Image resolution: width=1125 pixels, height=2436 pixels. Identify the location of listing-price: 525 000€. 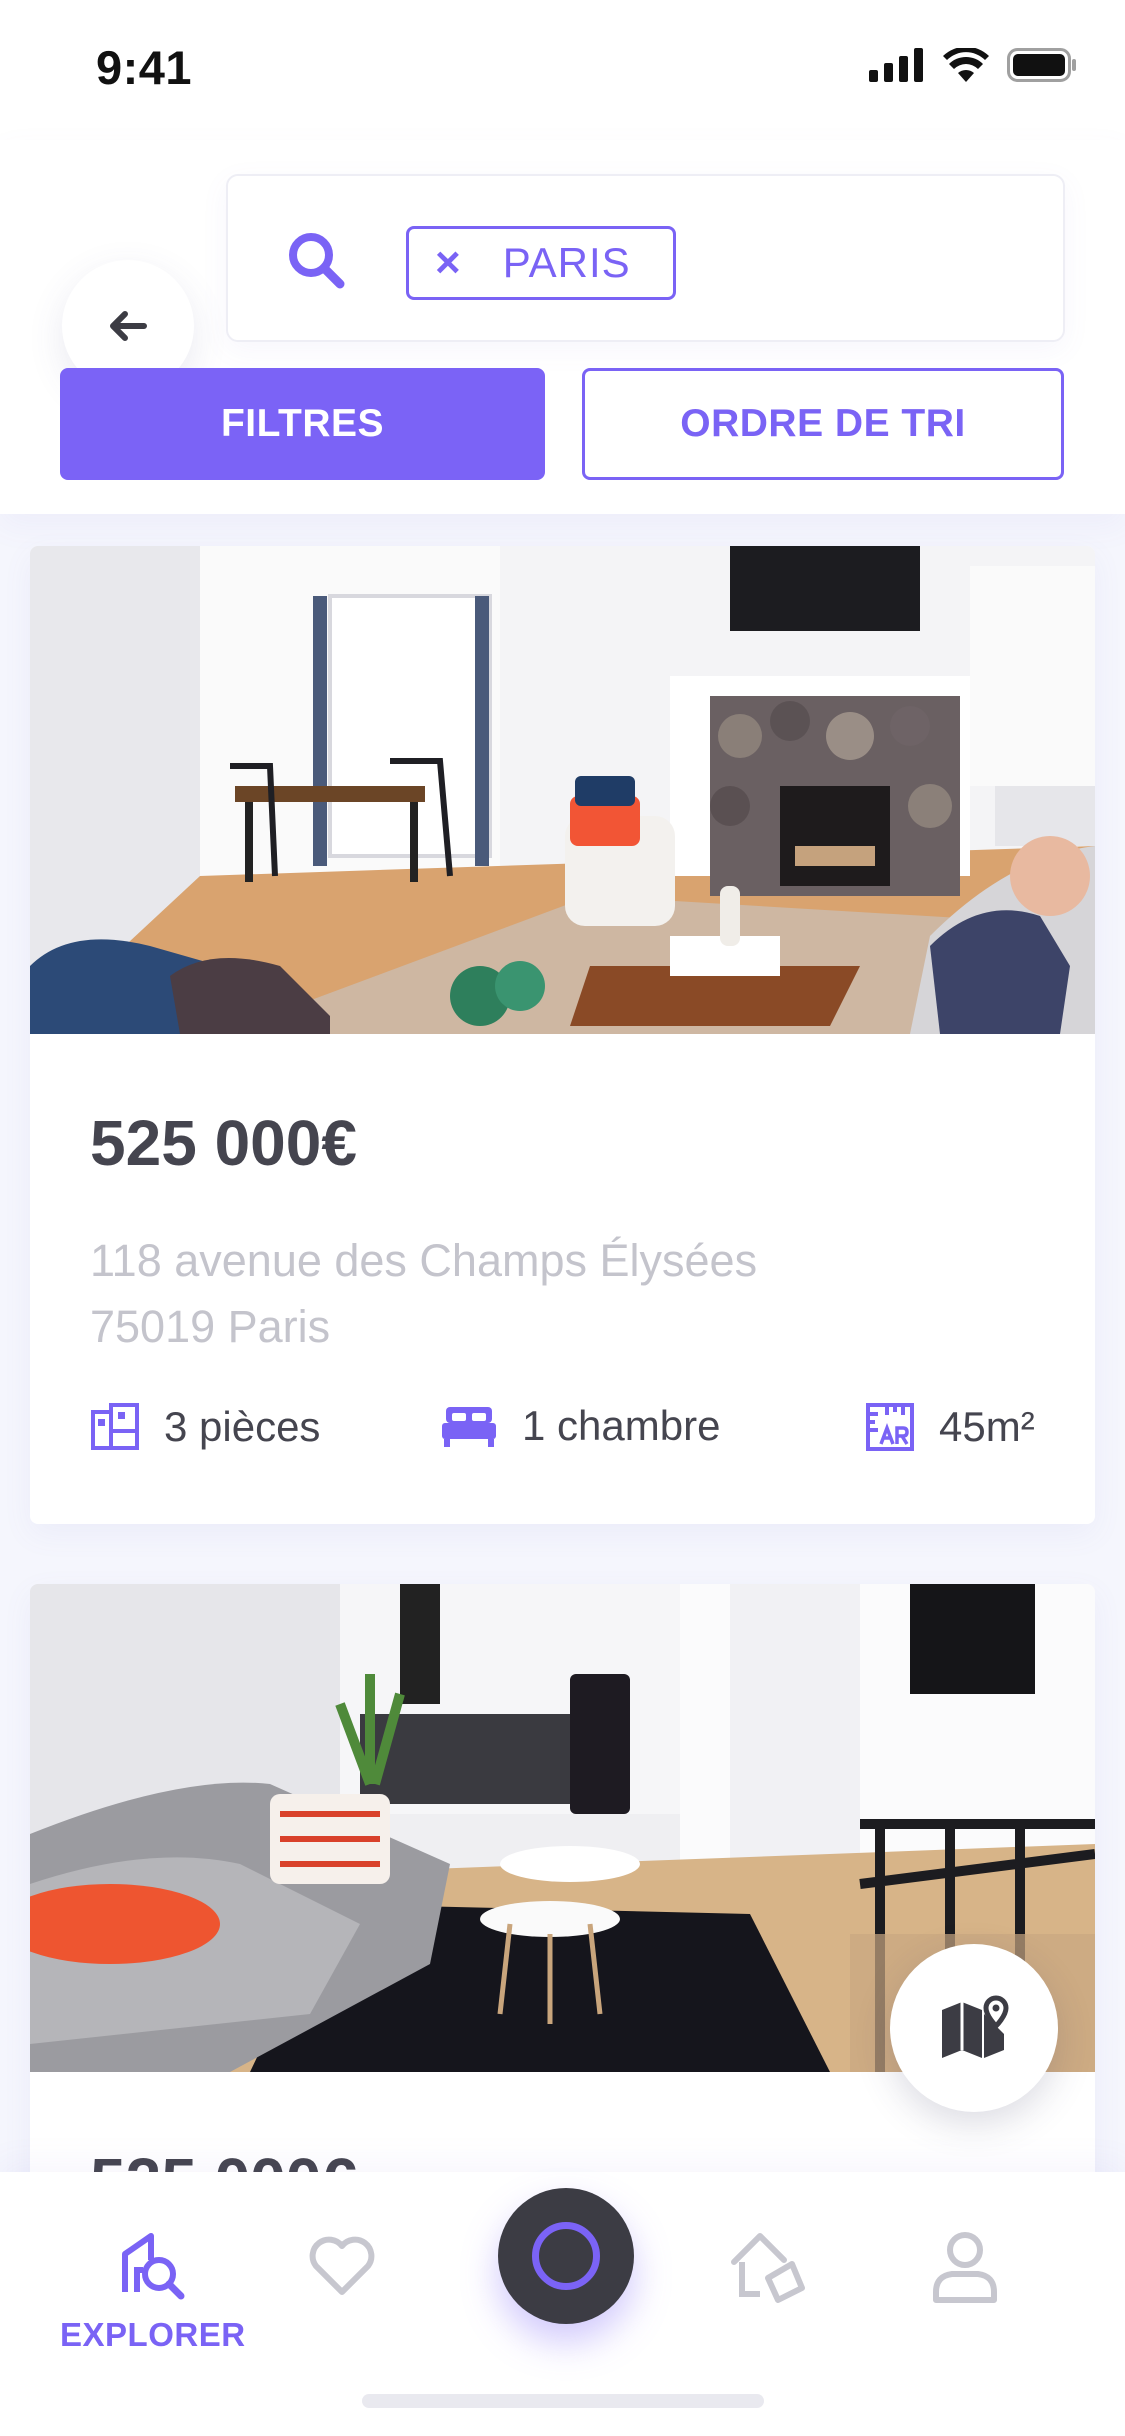
(223, 1143).